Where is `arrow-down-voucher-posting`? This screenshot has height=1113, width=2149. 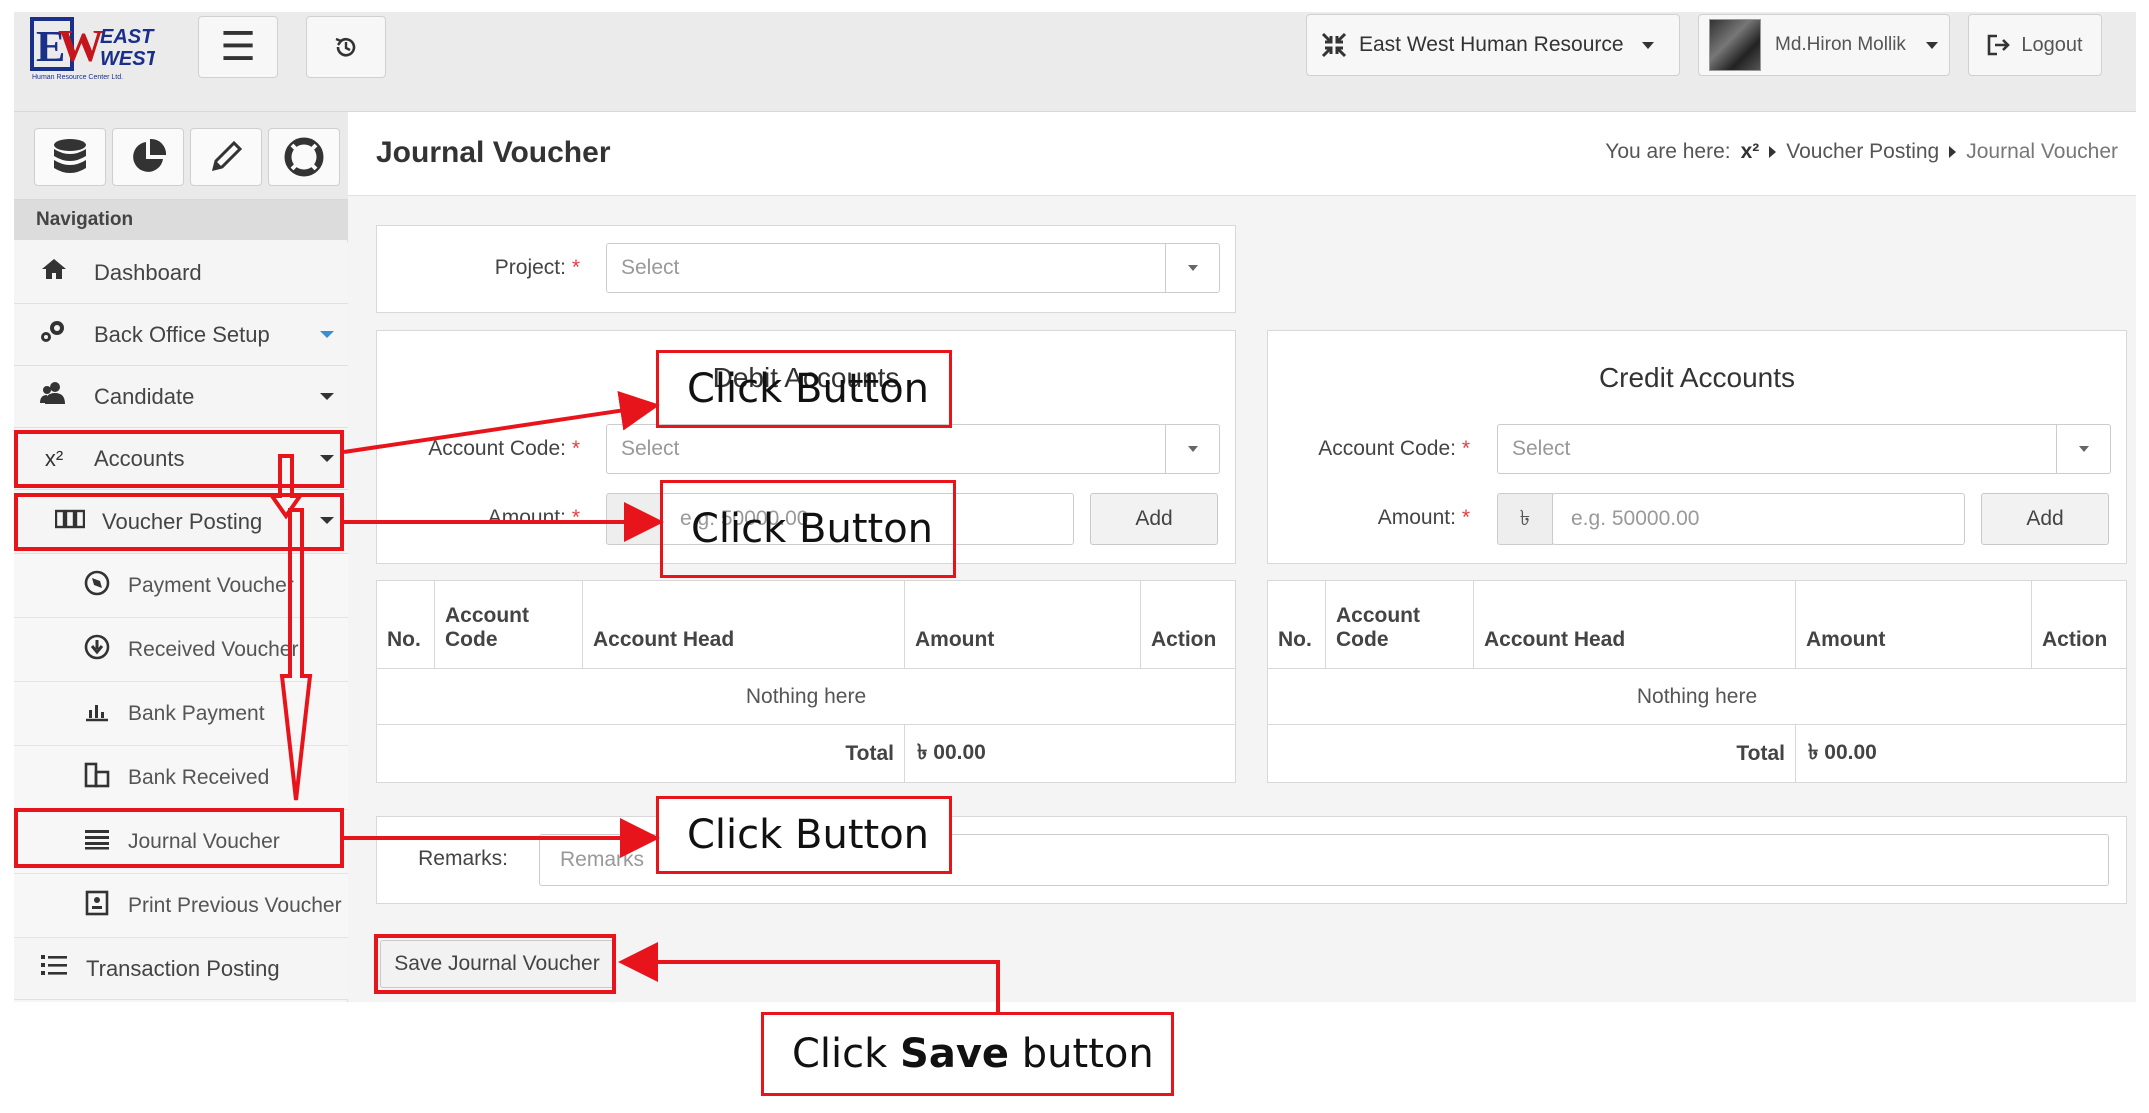 arrow-down-voucher-posting is located at coordinates (296, 654).